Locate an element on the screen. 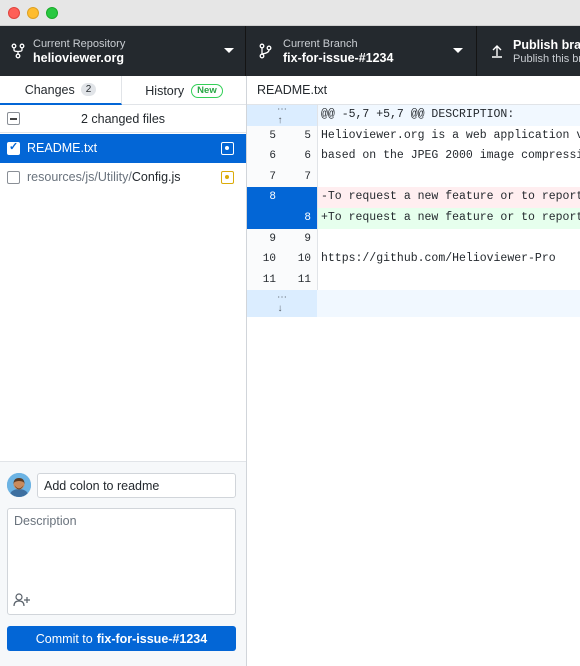 Image resolution: width=580 pixels, height=666 pixels. file-row-config: resources/js/Utility/Config.js is located at coordinates (123, 177).